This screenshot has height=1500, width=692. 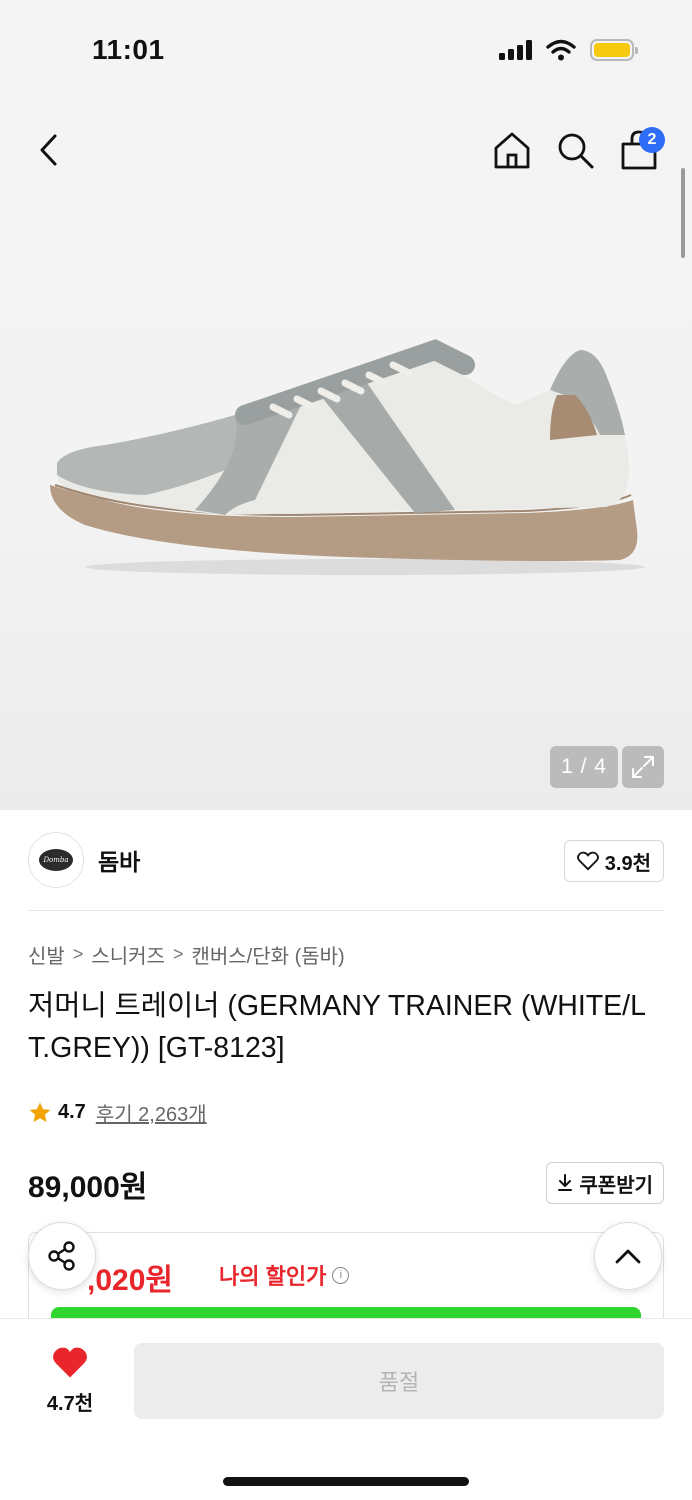 What do you see at coordinates (346, 860) in the screenshot?
I see `brand-row: Domba 돔바 3.9천` at bounding box center [346, 860].